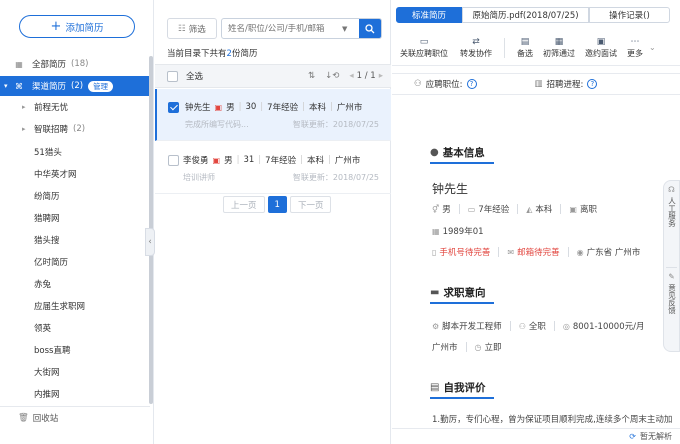 This screenshot has height=444, width=680. I want to click on pagination: 上一页 1 下一页, so click(277, 204).